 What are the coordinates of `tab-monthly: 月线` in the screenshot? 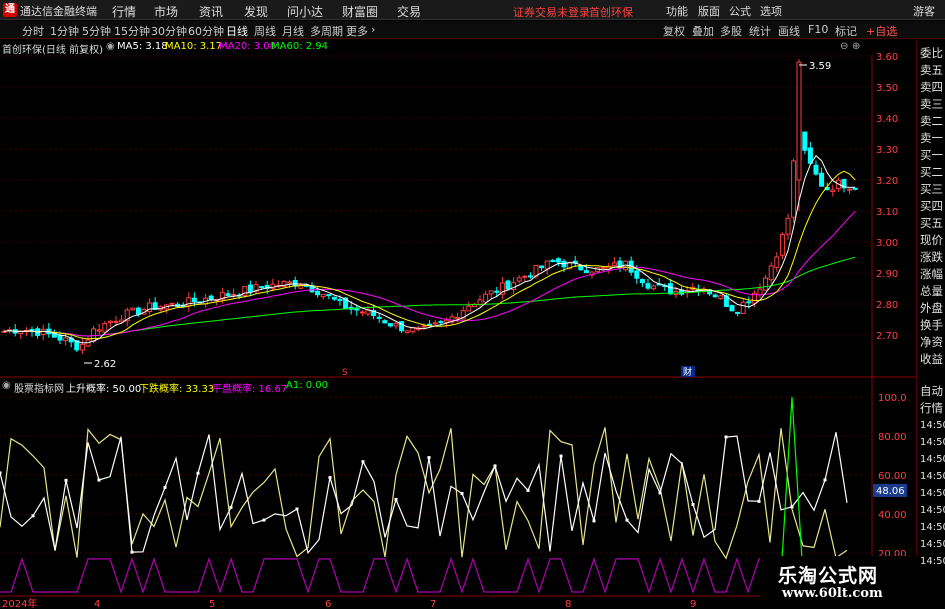 It's located at (293, 31).